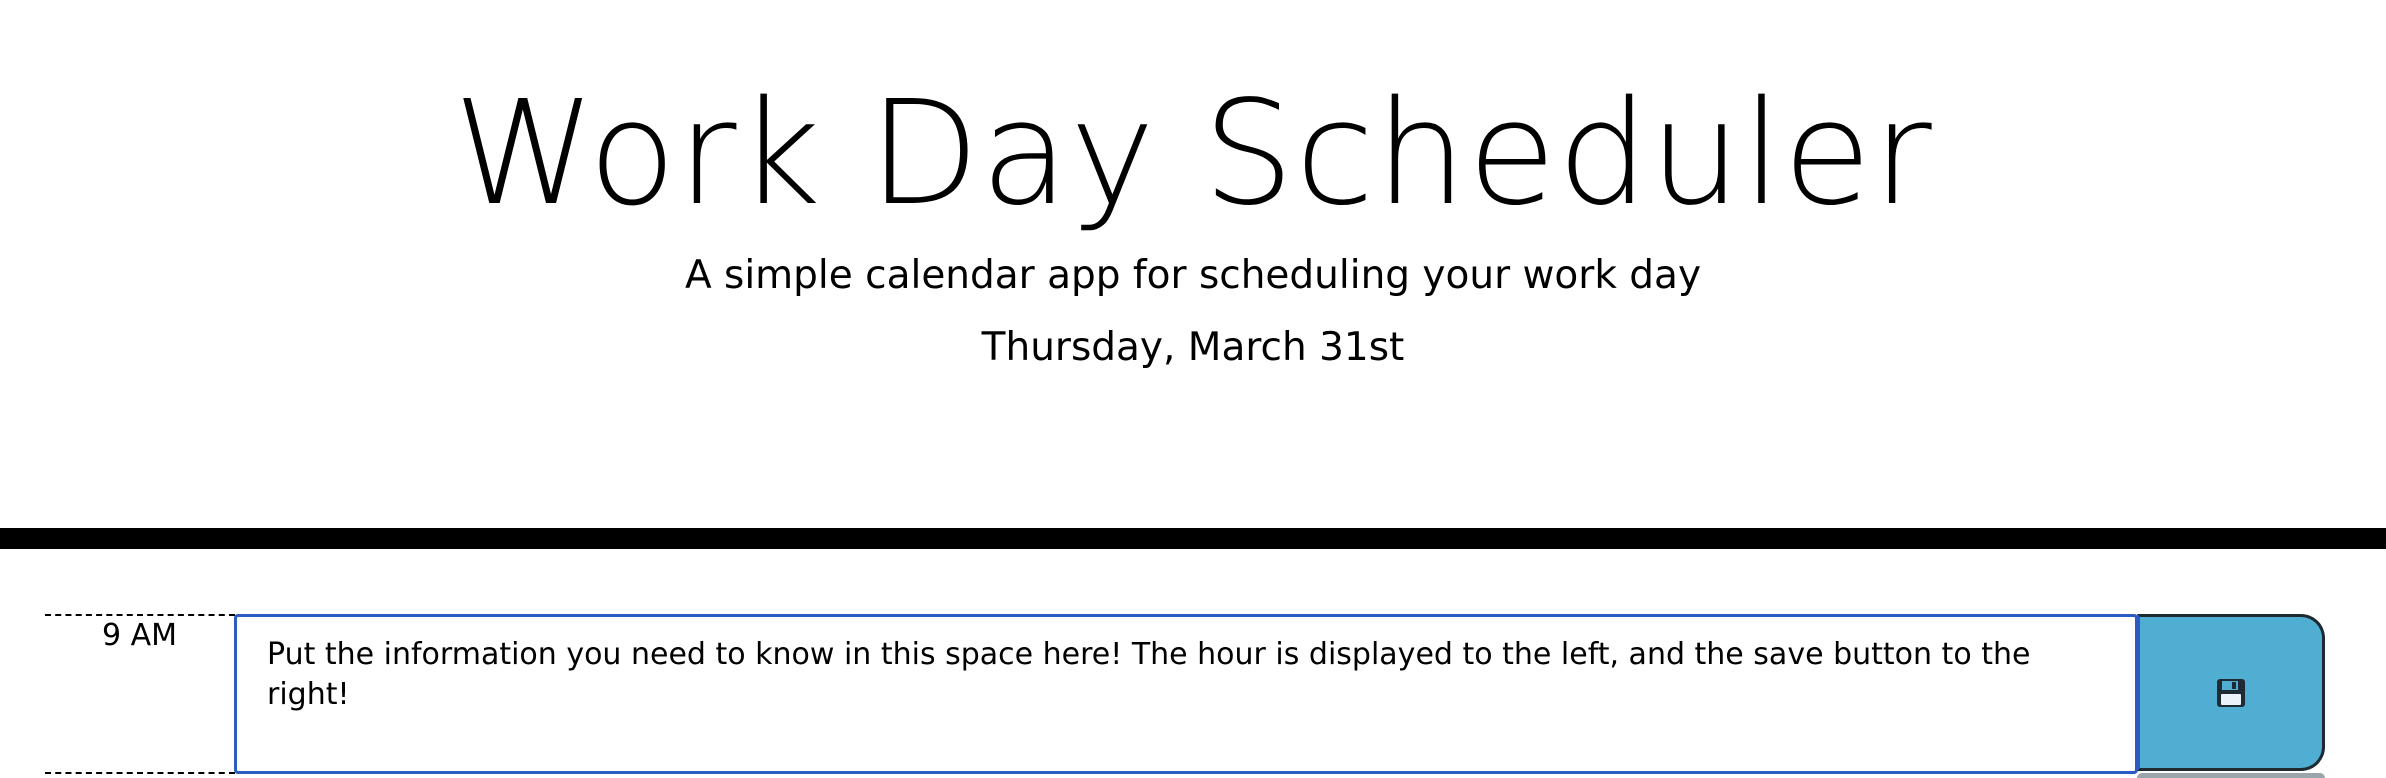 The height and width of the screenshot is (778, 2386). Describe the element at coordinates (2231, 775) in the screenshot. I see `next-save-button-edge` at that location.